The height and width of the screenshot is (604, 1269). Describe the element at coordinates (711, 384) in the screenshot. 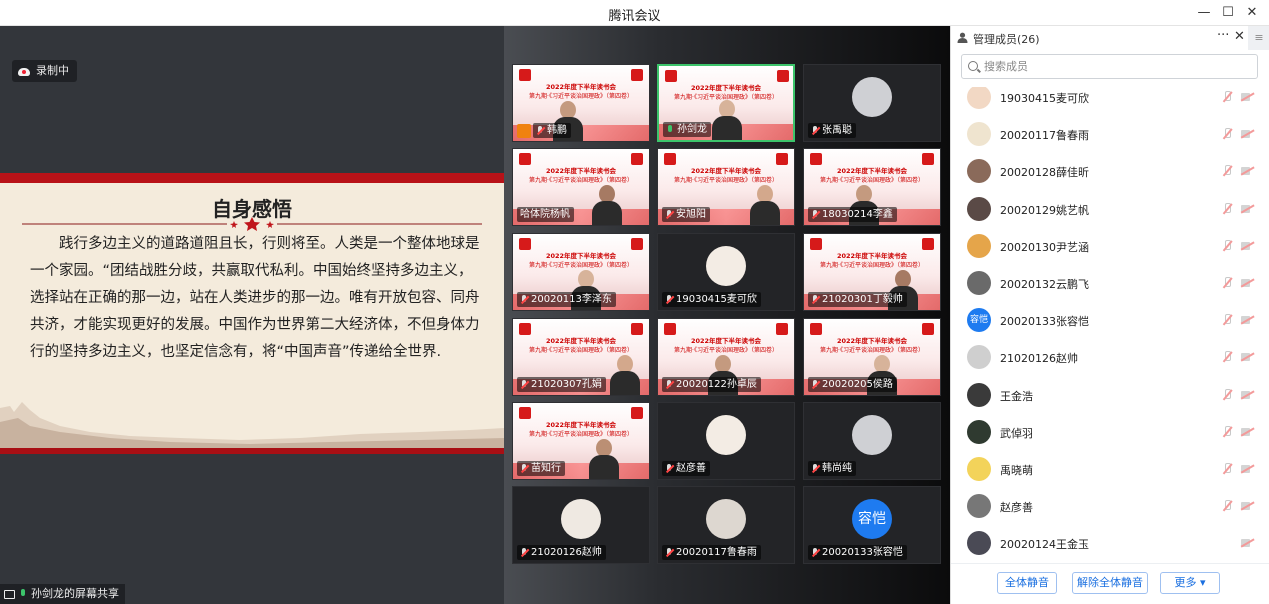

I see `participant-name-tag: 20020122孙卓辰` at that location.